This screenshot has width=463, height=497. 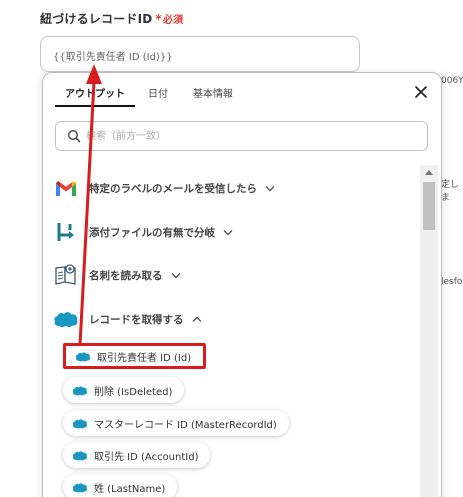 What do you see at coordinates (185, 425) in the screenshot?
I see `field-chip-label: マスターレコード ID (MasterRecordId)` at bounding box center [185, 425].